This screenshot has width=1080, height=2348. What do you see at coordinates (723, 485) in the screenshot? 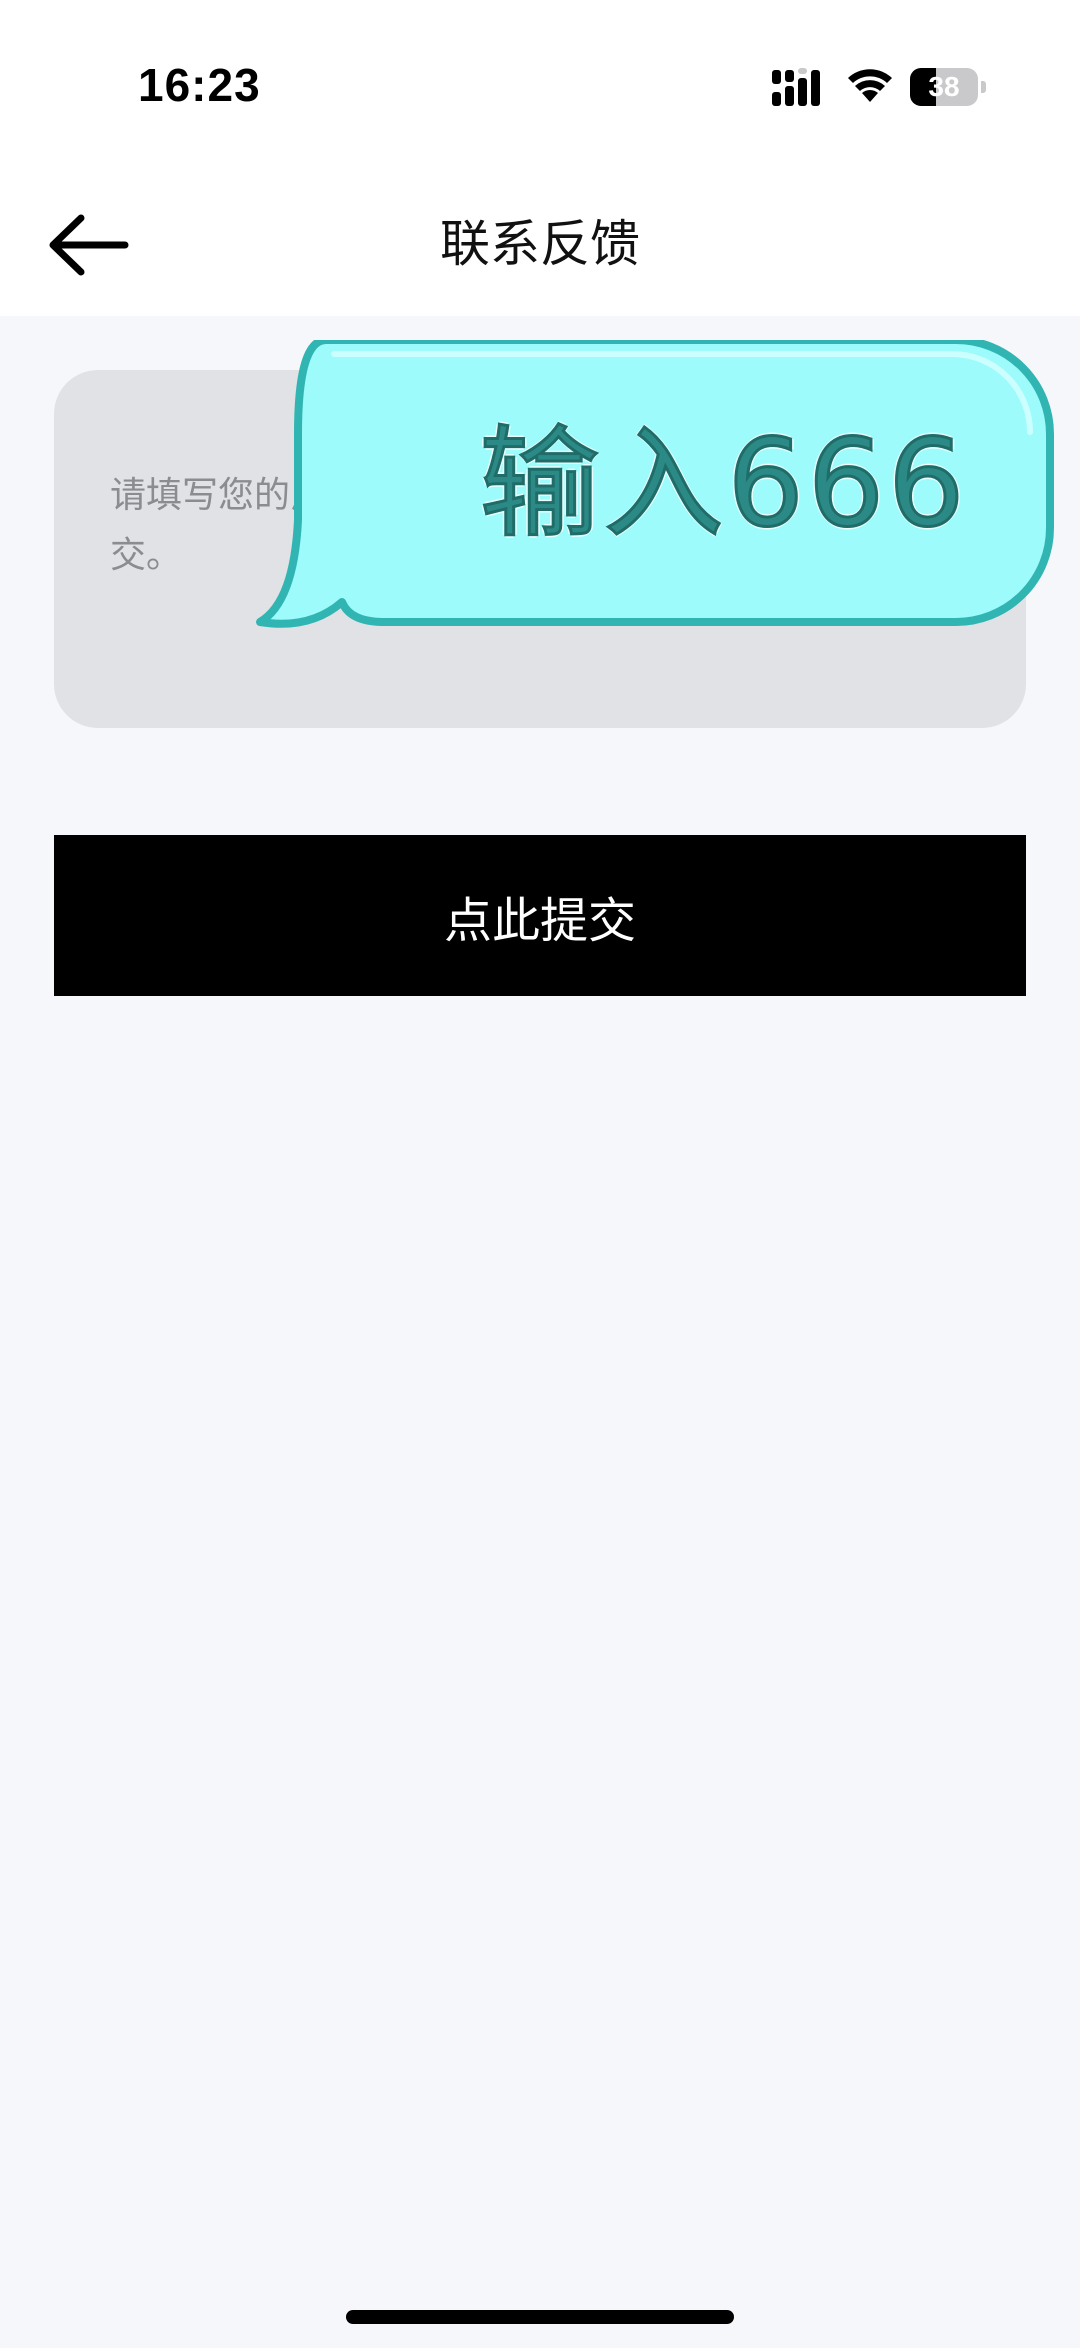
I see `overlay-instruction-text: 输入666` at bounding box center [723, 485].